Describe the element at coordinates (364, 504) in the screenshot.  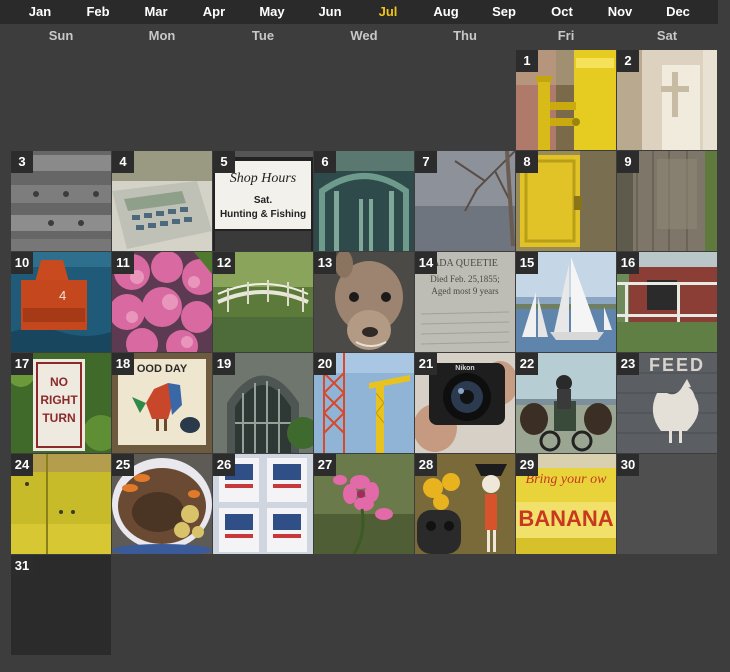
I see `day-cell-27: 27` at that location.